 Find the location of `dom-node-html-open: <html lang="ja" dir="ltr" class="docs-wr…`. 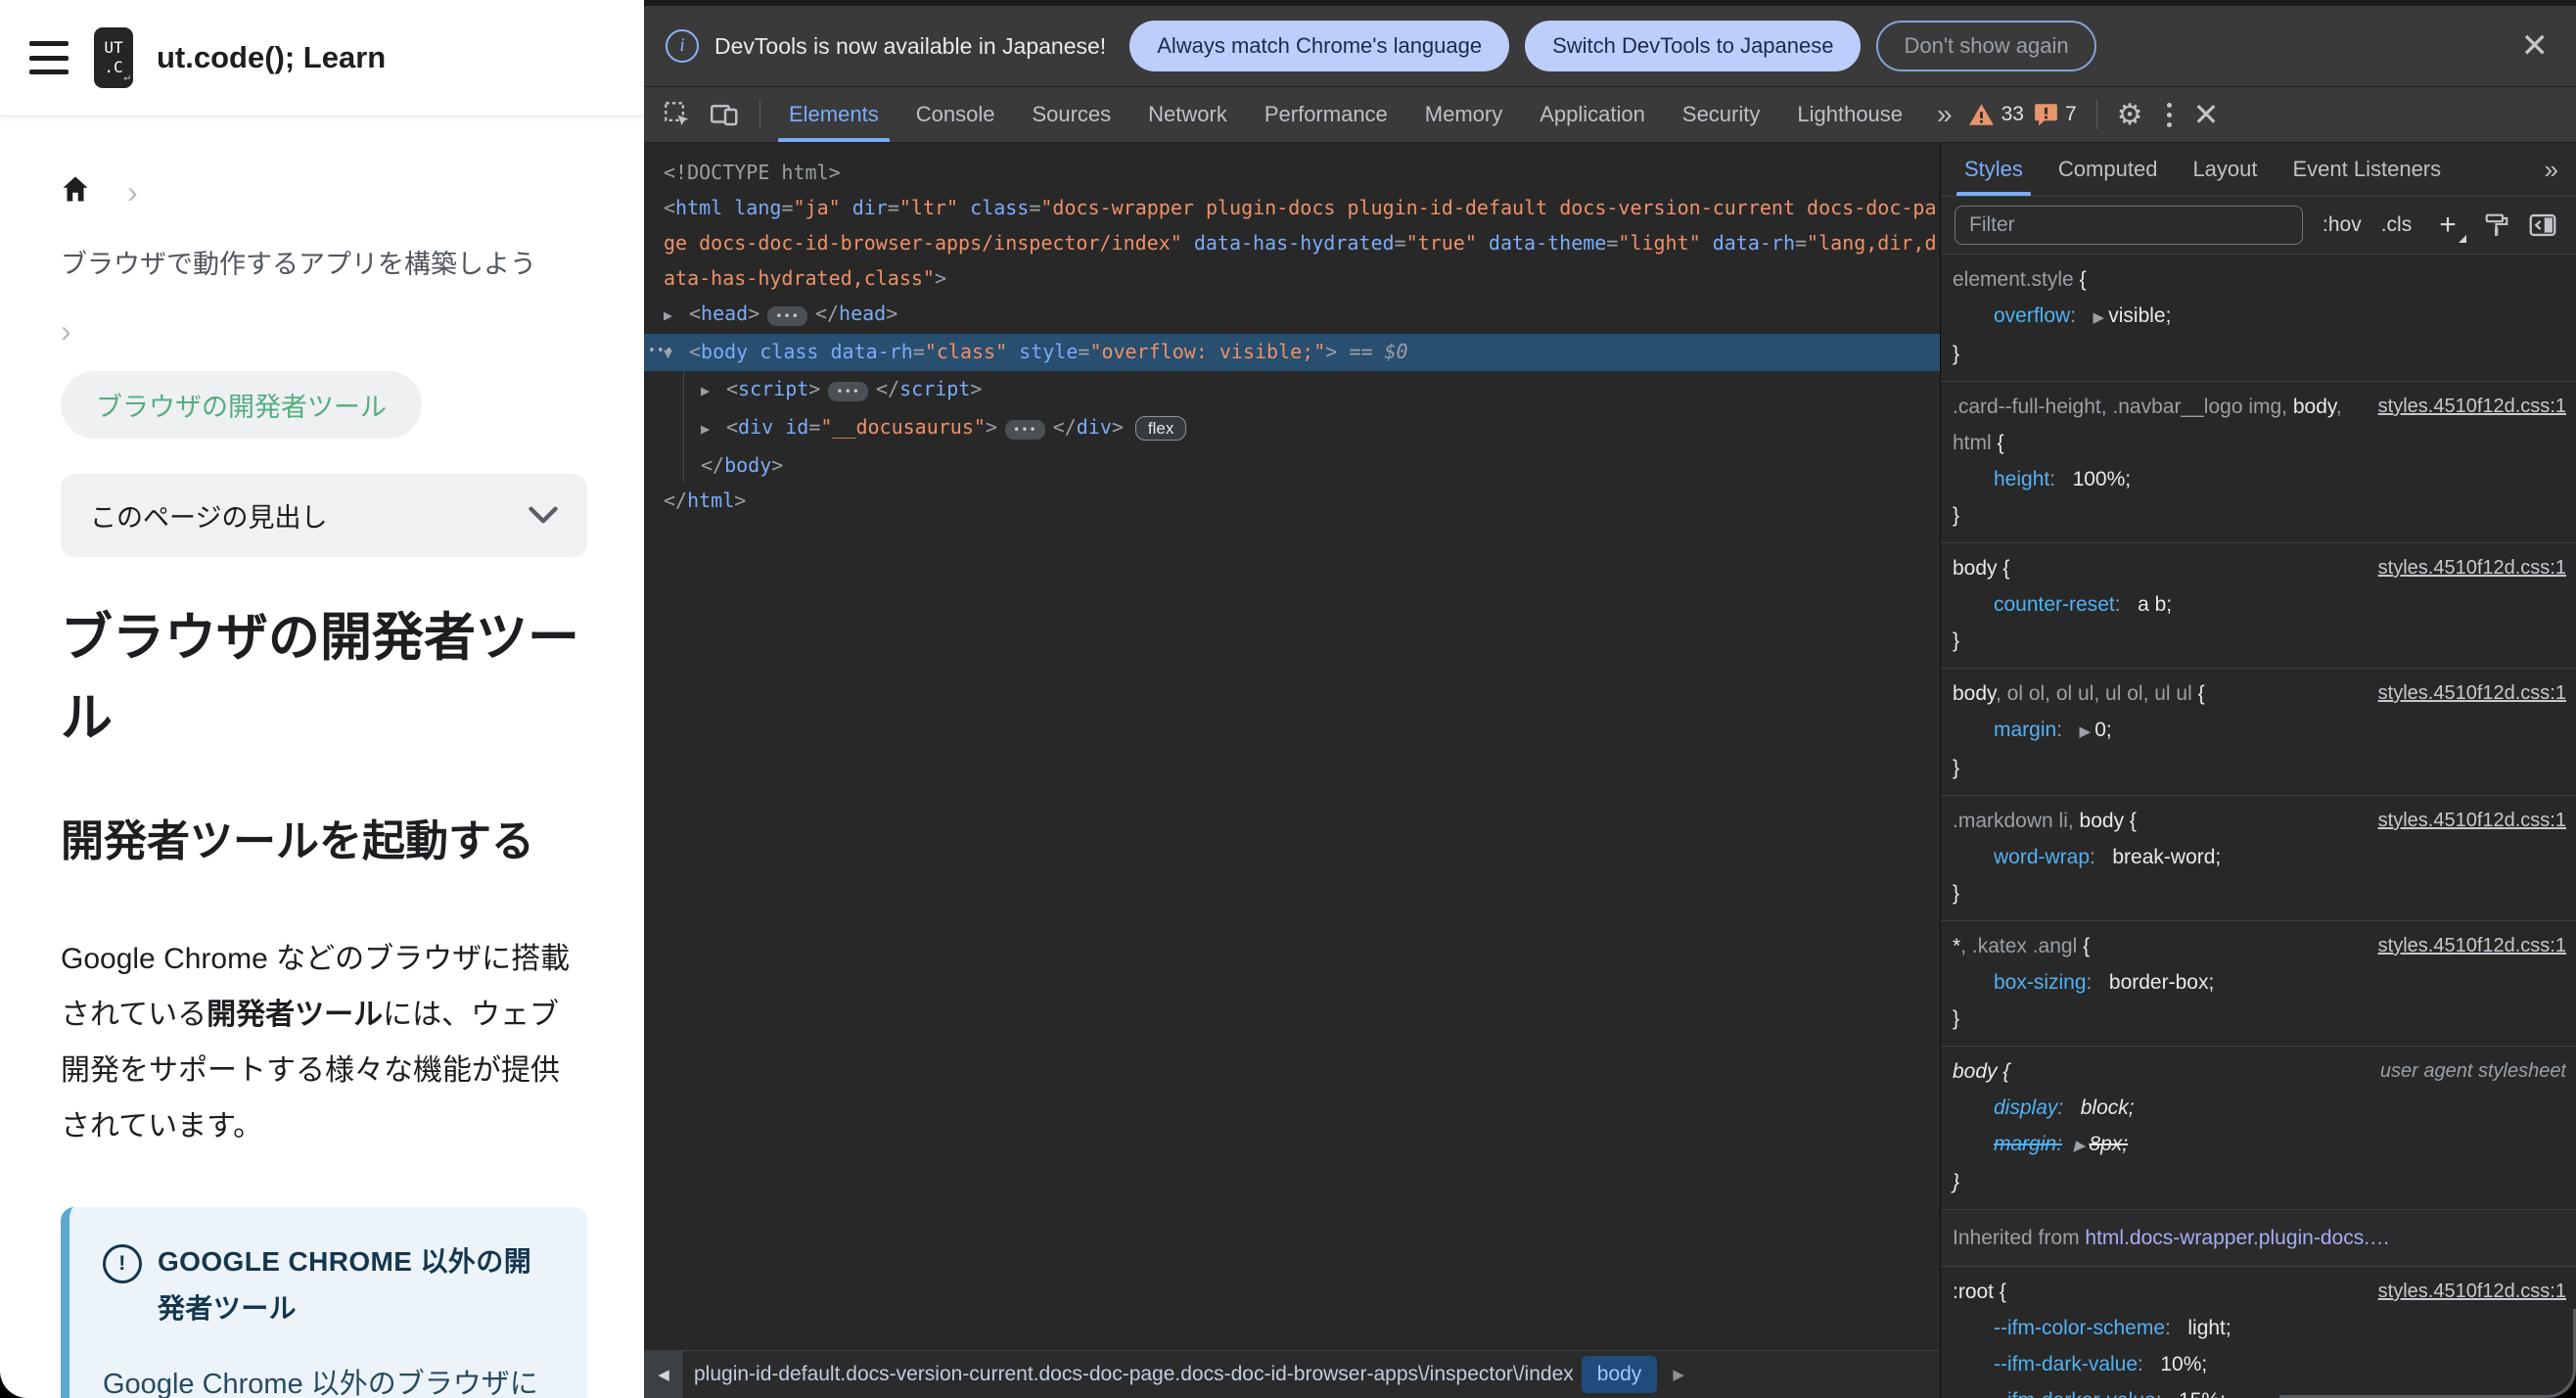

dom-node-html-open: <html lang="ja" dir="ltr" class="docs-wr… is located at coordinates (1299, 243).